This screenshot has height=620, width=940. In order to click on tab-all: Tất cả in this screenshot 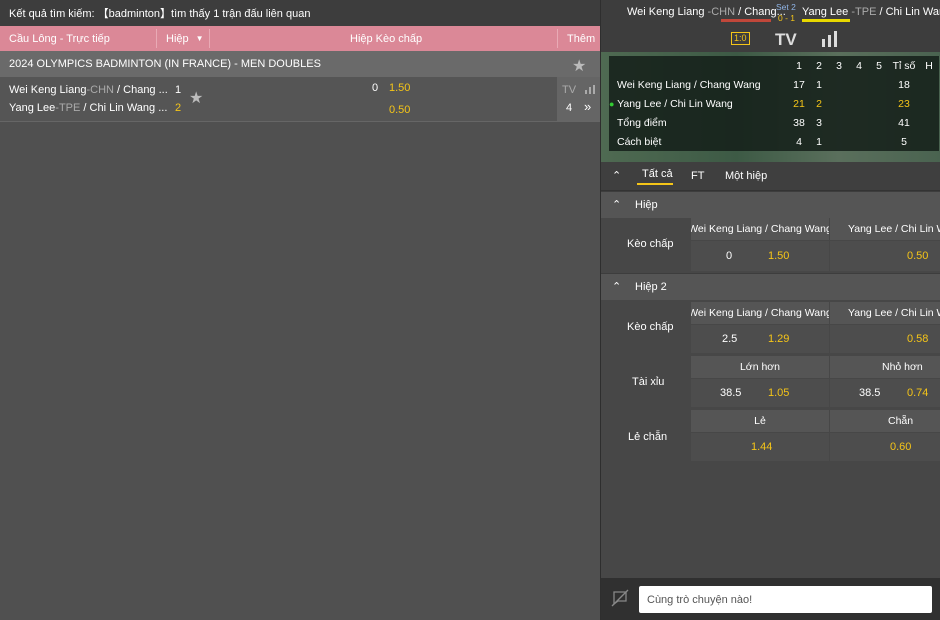, I will do `click(657, 174)`.